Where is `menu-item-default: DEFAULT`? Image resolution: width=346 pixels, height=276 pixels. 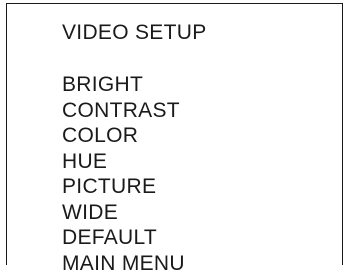
menu-item-default: DEFAULT is located at coordinates (123, 238).